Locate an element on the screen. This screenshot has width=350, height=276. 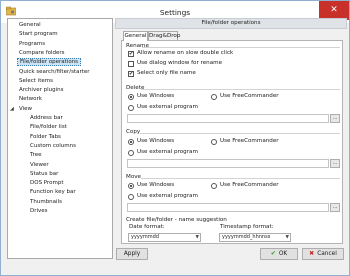
sidebar-item-compare-folders: Compare folders is located at coordinates (42, 53).